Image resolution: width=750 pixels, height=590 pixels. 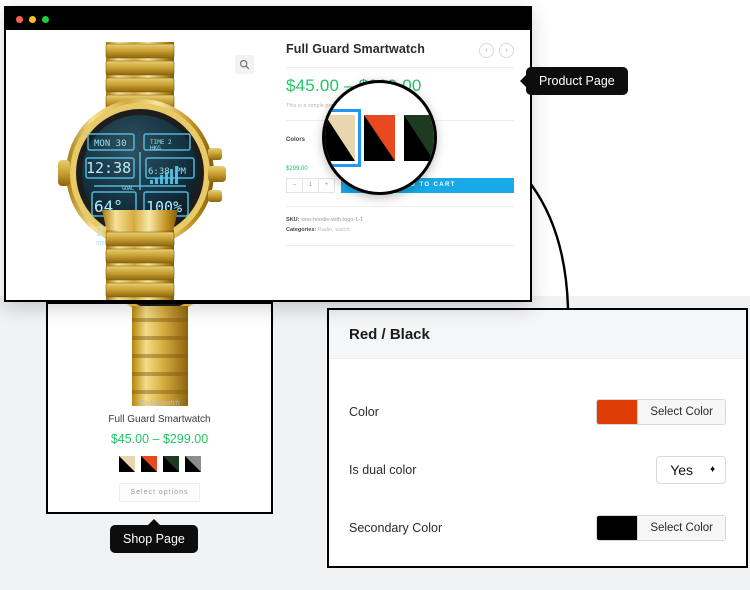 What do you see at coordinates (383, 470) in the screenshot?
I see `settings-row-label: Is dual color` at bounding box center [383, 470].